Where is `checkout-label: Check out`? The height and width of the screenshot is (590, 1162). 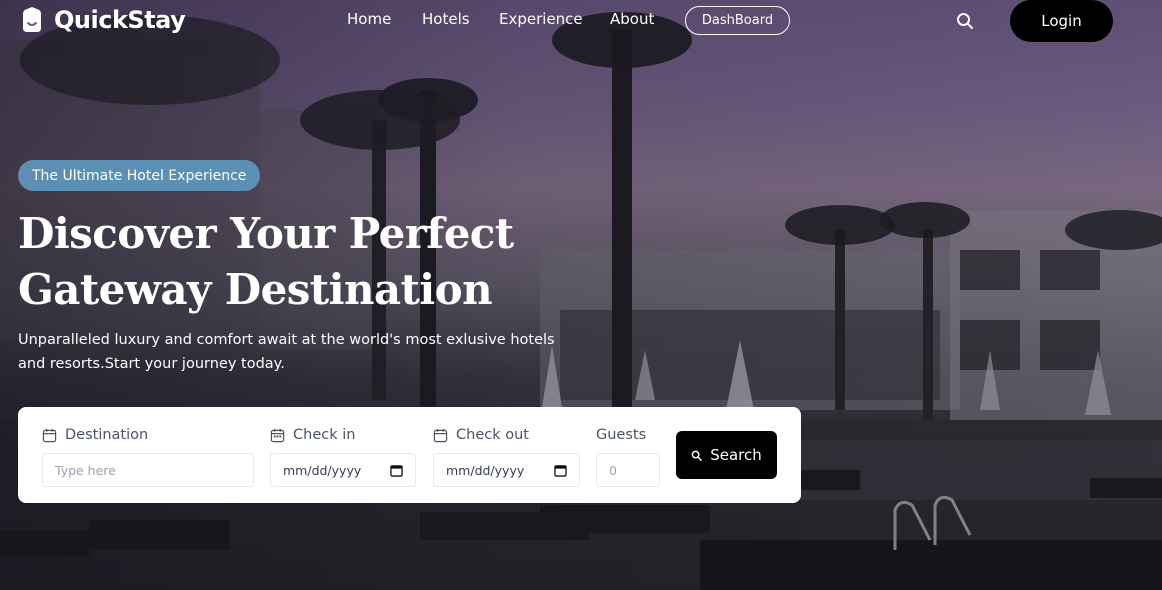 checkout-label: Check out is located at coordinates (481, 435).